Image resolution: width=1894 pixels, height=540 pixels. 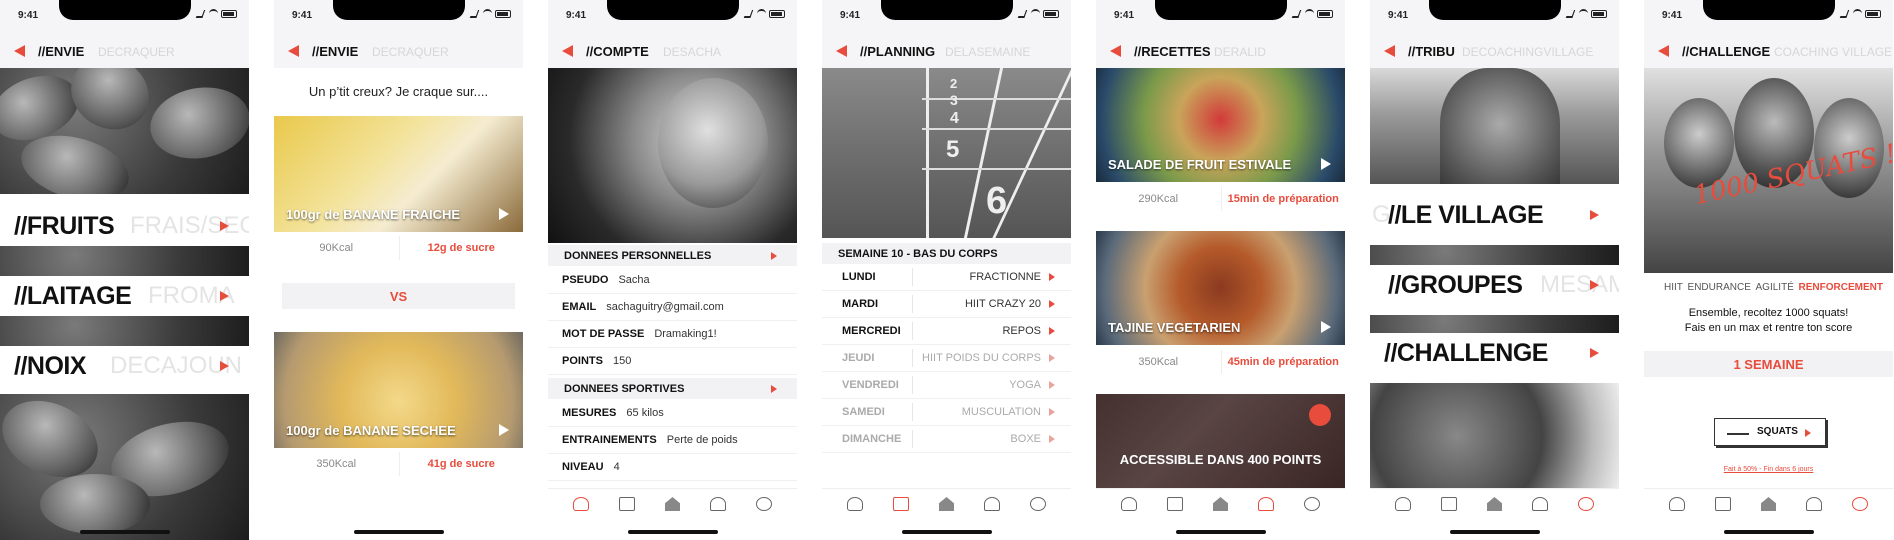 What do you see at coordinates (1220, 125) in the screenshot?
I see `fruit-salad-photo: SALADE DE FRUIT ESTIVALE` at bounding box center [1220, 125].